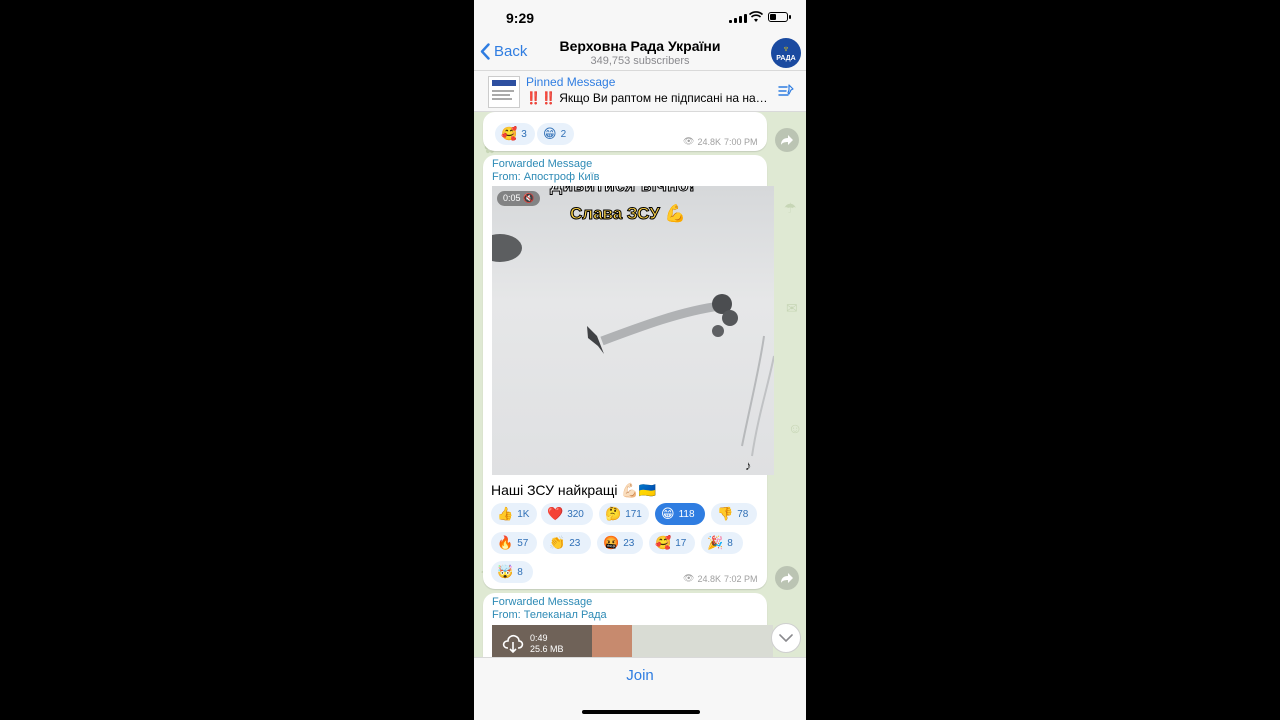  I want to click on reaction-chip: 🥰 3, so click(515, 134).